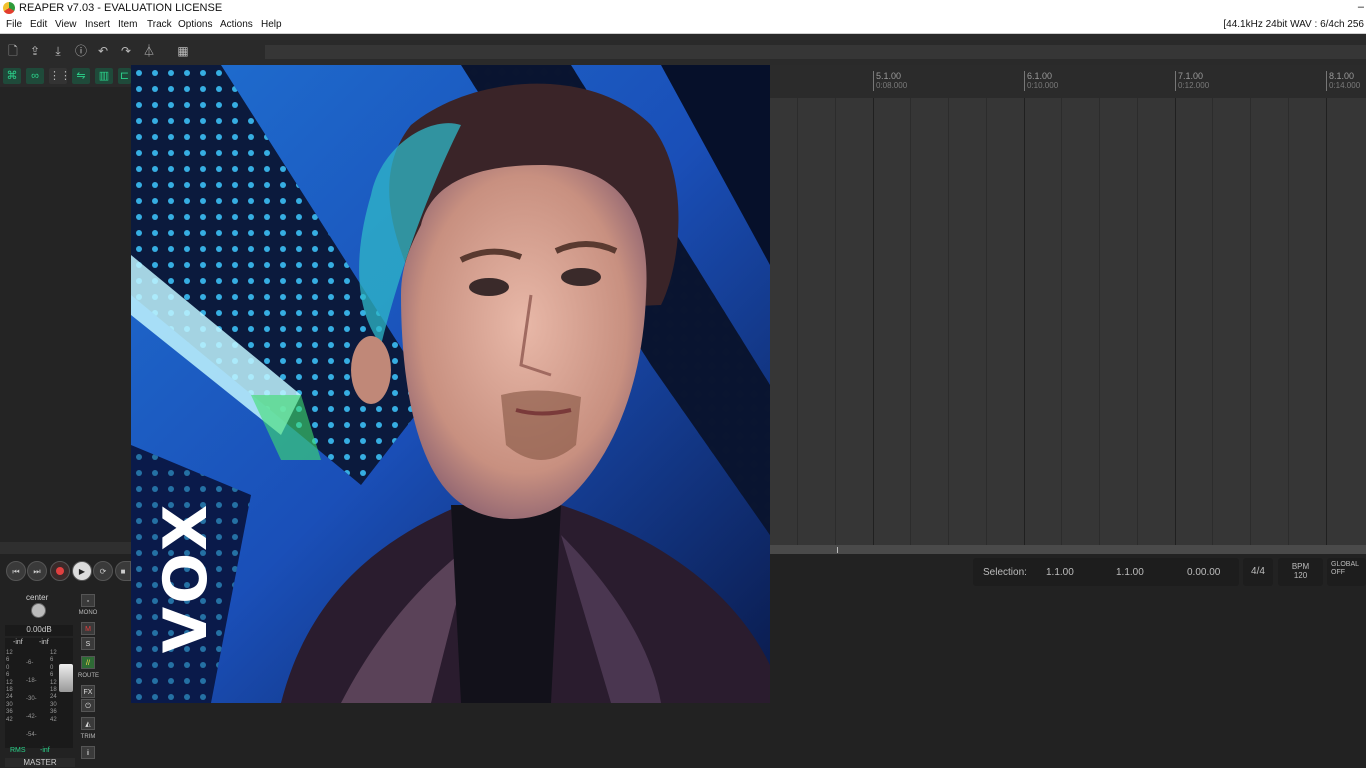 The height and width of the screenshot is (768, 1366). Describe the element at coordinates (88, 723) in the screenshot. I see `trim-icon: ◭` at that location.